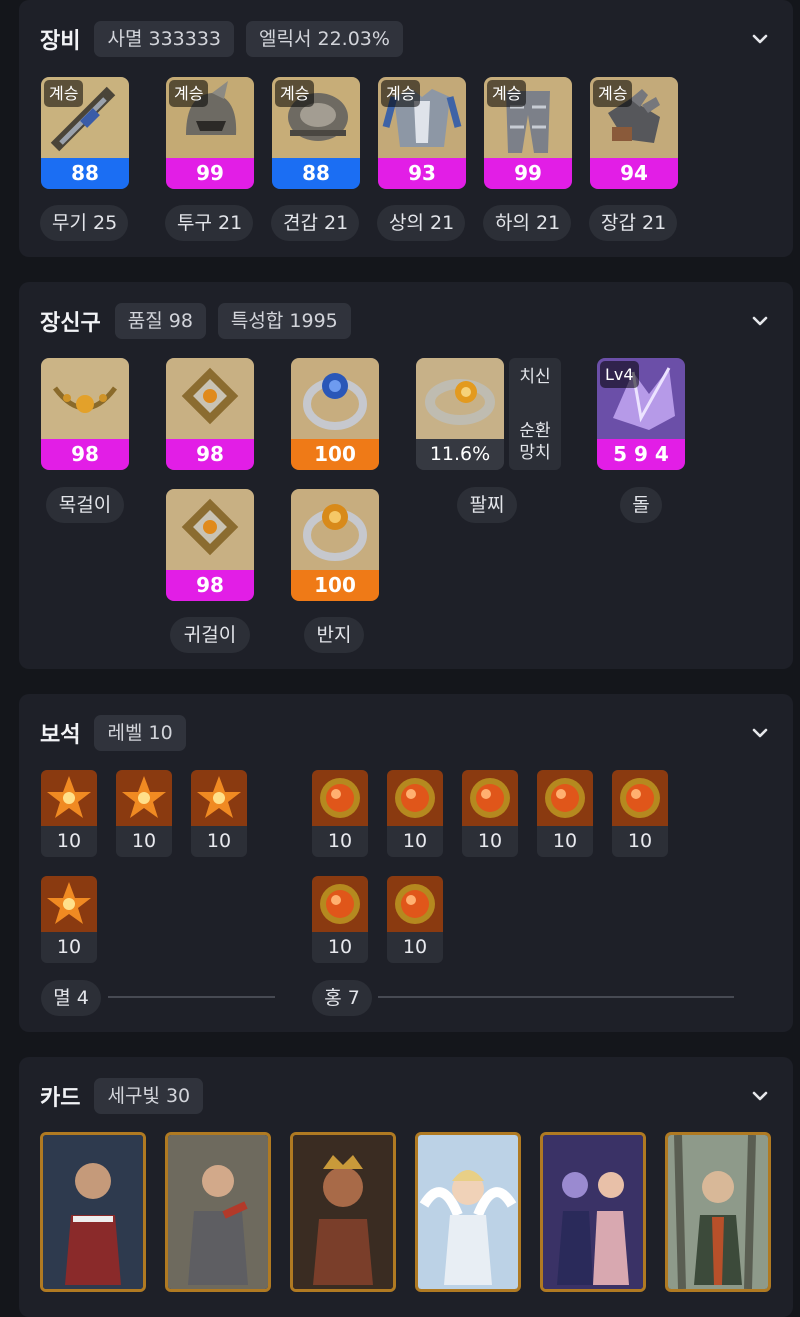 This screenshot has width=800, height=1317. I want to click on equipment-label: 견갑 21, so click(315, 223).